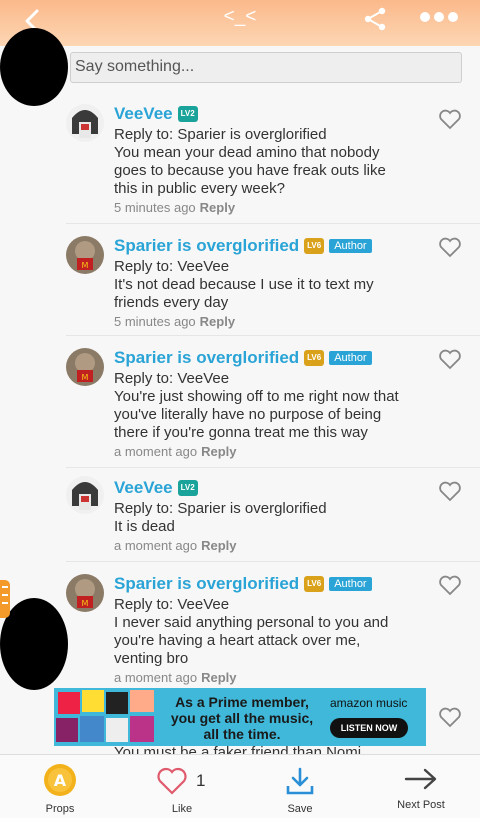  What do you see at coordinates (242, 734) in the screenshot?
I see `ad-line: all the time.` at bounding box center [242, 734].